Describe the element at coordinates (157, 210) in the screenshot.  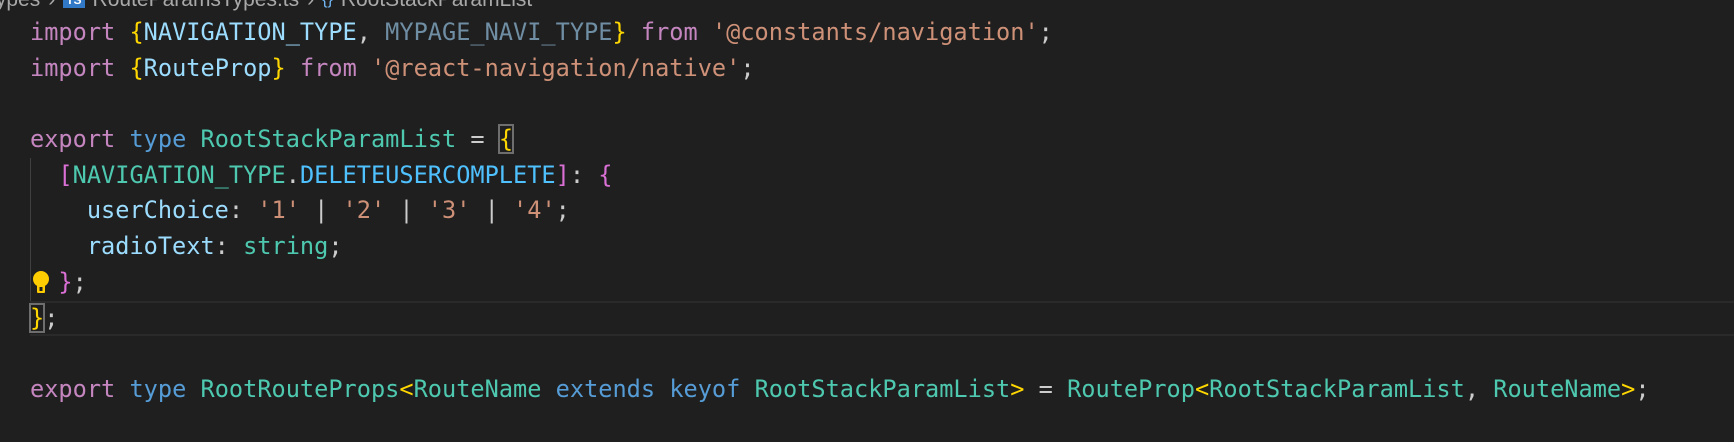
I see `code-token: userChoice` at that location.